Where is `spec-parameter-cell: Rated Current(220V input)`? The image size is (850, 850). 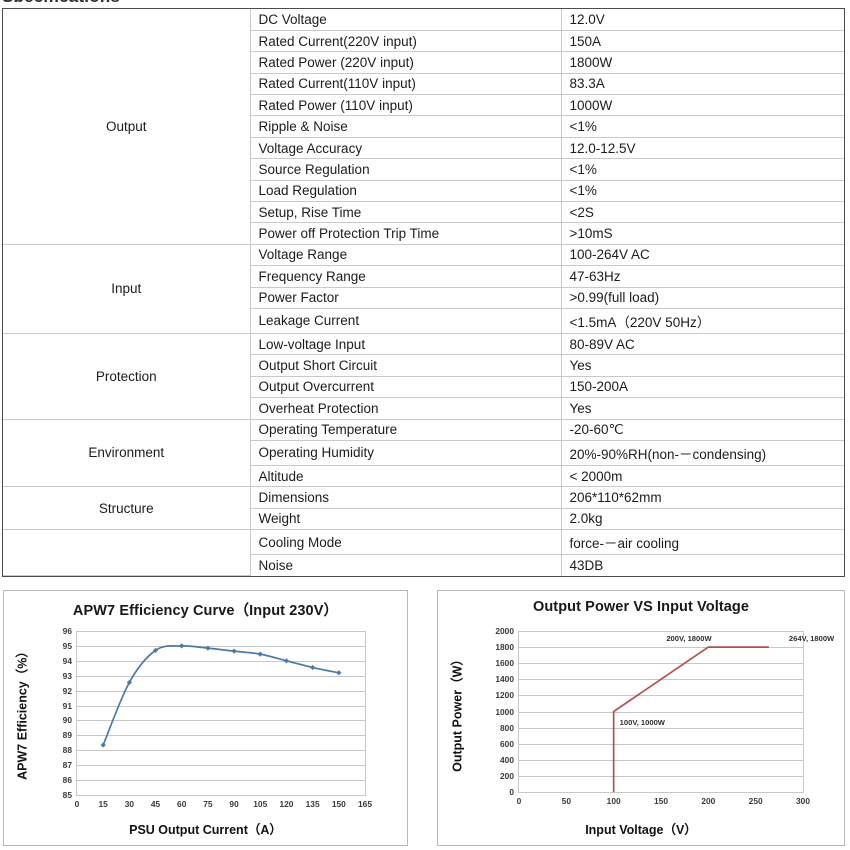
spec-parameter-cell: Rated Current(220V input) is located at coordinates (405, 41).